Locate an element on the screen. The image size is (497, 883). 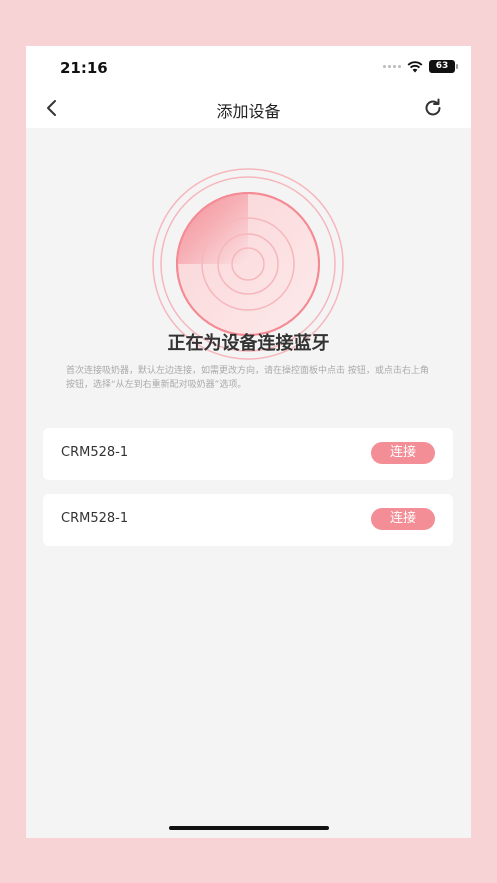
refresh-icon is located at coordinates (433, 108).